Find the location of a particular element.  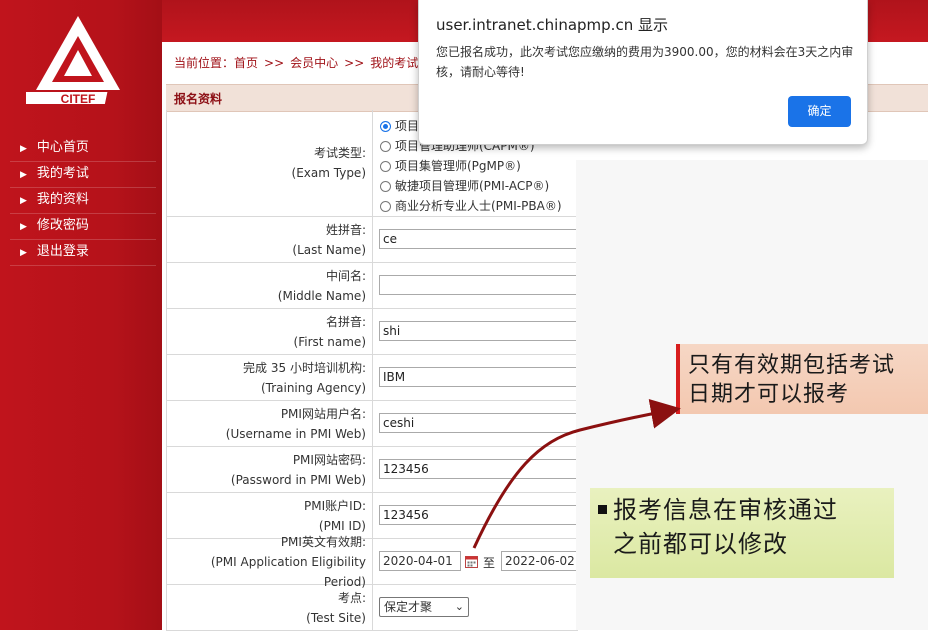

form-row-test-site: 考点: (Test Site) 保定才聚 ⌄ is located at coordinates (372, 608).